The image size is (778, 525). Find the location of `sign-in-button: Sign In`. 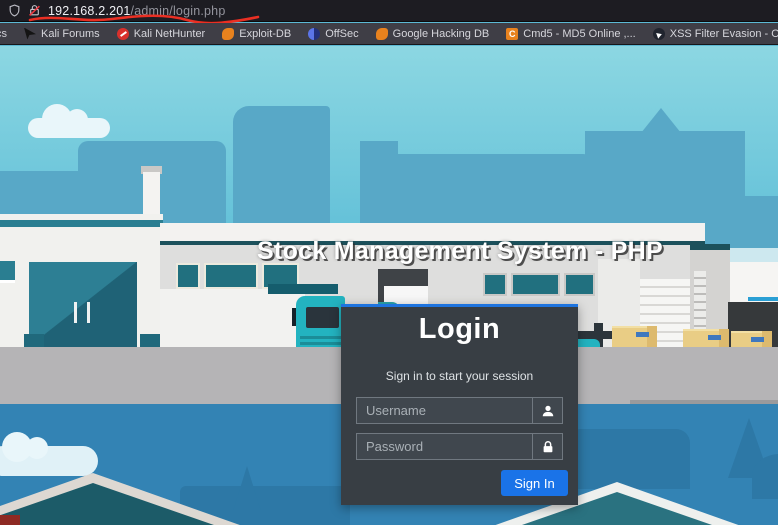

sign-in-button: Sign In is located at coordinates (534, 483).